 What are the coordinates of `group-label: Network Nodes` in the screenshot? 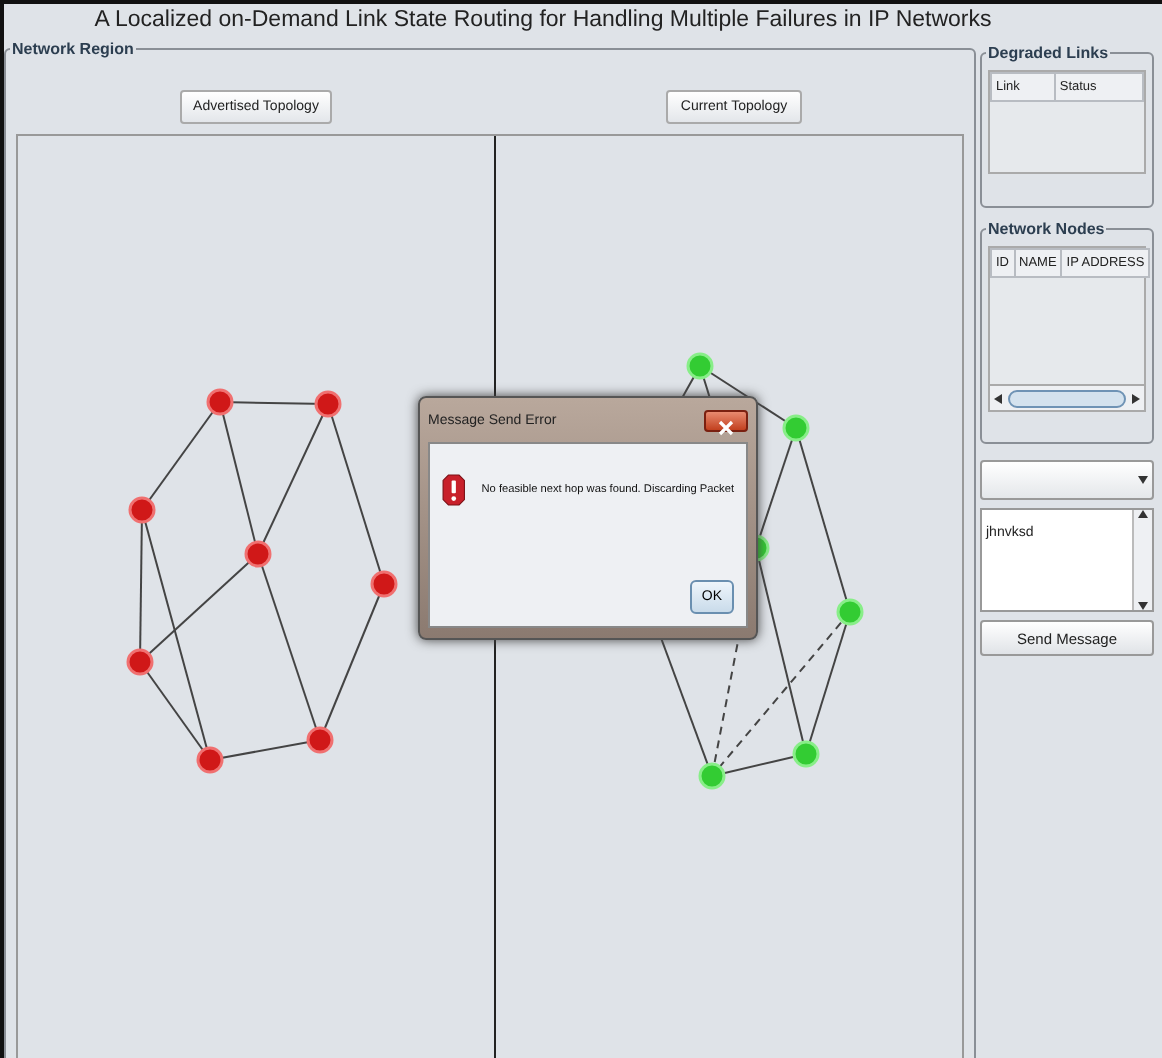 It's located at (1046, 229).